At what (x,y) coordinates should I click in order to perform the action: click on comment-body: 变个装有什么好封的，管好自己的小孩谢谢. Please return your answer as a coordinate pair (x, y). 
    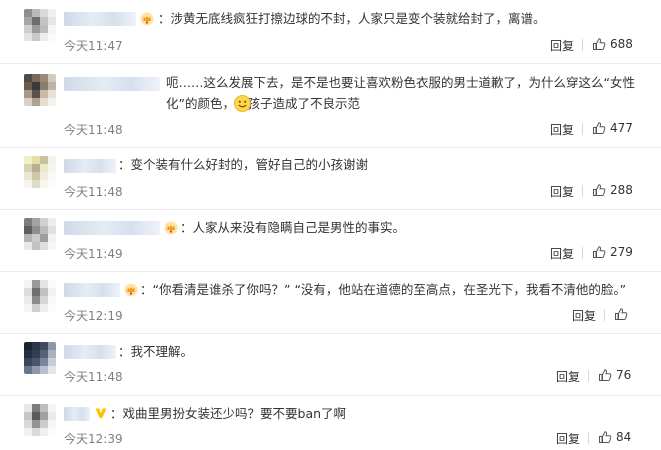
    Looking at the image, I should click on (249, 164).